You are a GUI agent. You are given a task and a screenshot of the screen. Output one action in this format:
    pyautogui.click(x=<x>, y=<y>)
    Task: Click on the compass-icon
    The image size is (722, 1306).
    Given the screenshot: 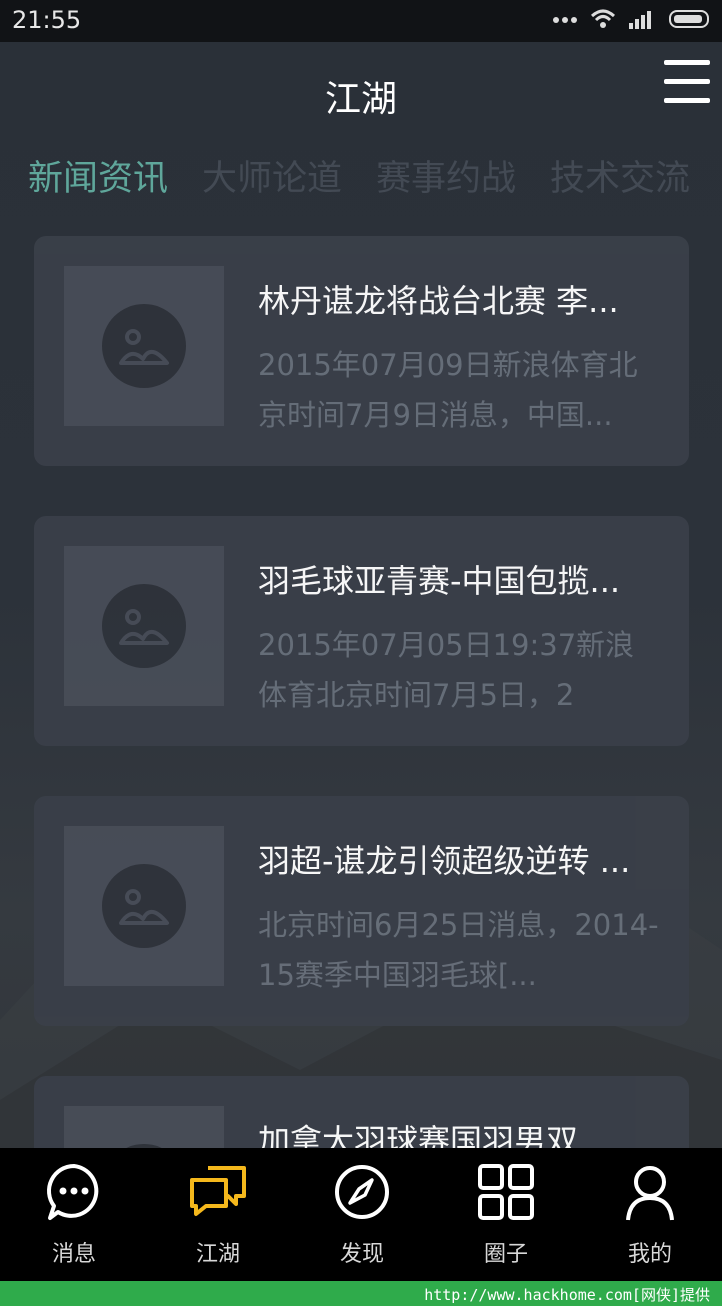 What is the action you would take?
    pyautogui.click(x=362, y=1192)
    